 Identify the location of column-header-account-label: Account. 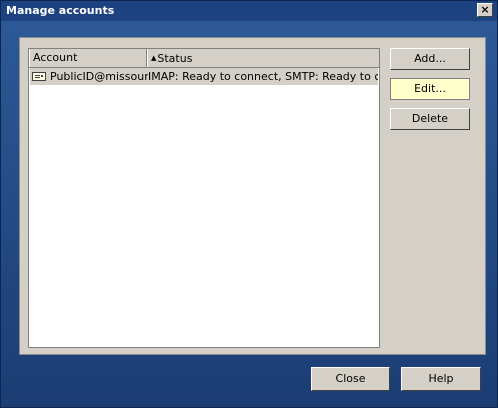
(55, 57).